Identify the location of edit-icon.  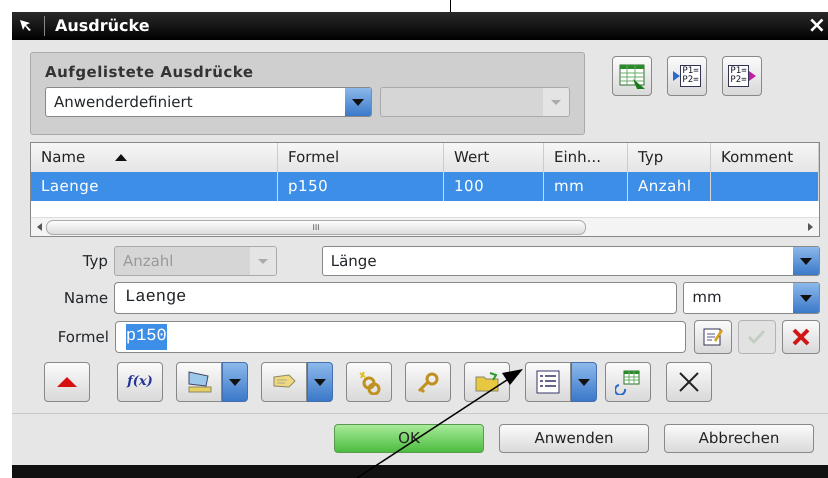
(713, 337).